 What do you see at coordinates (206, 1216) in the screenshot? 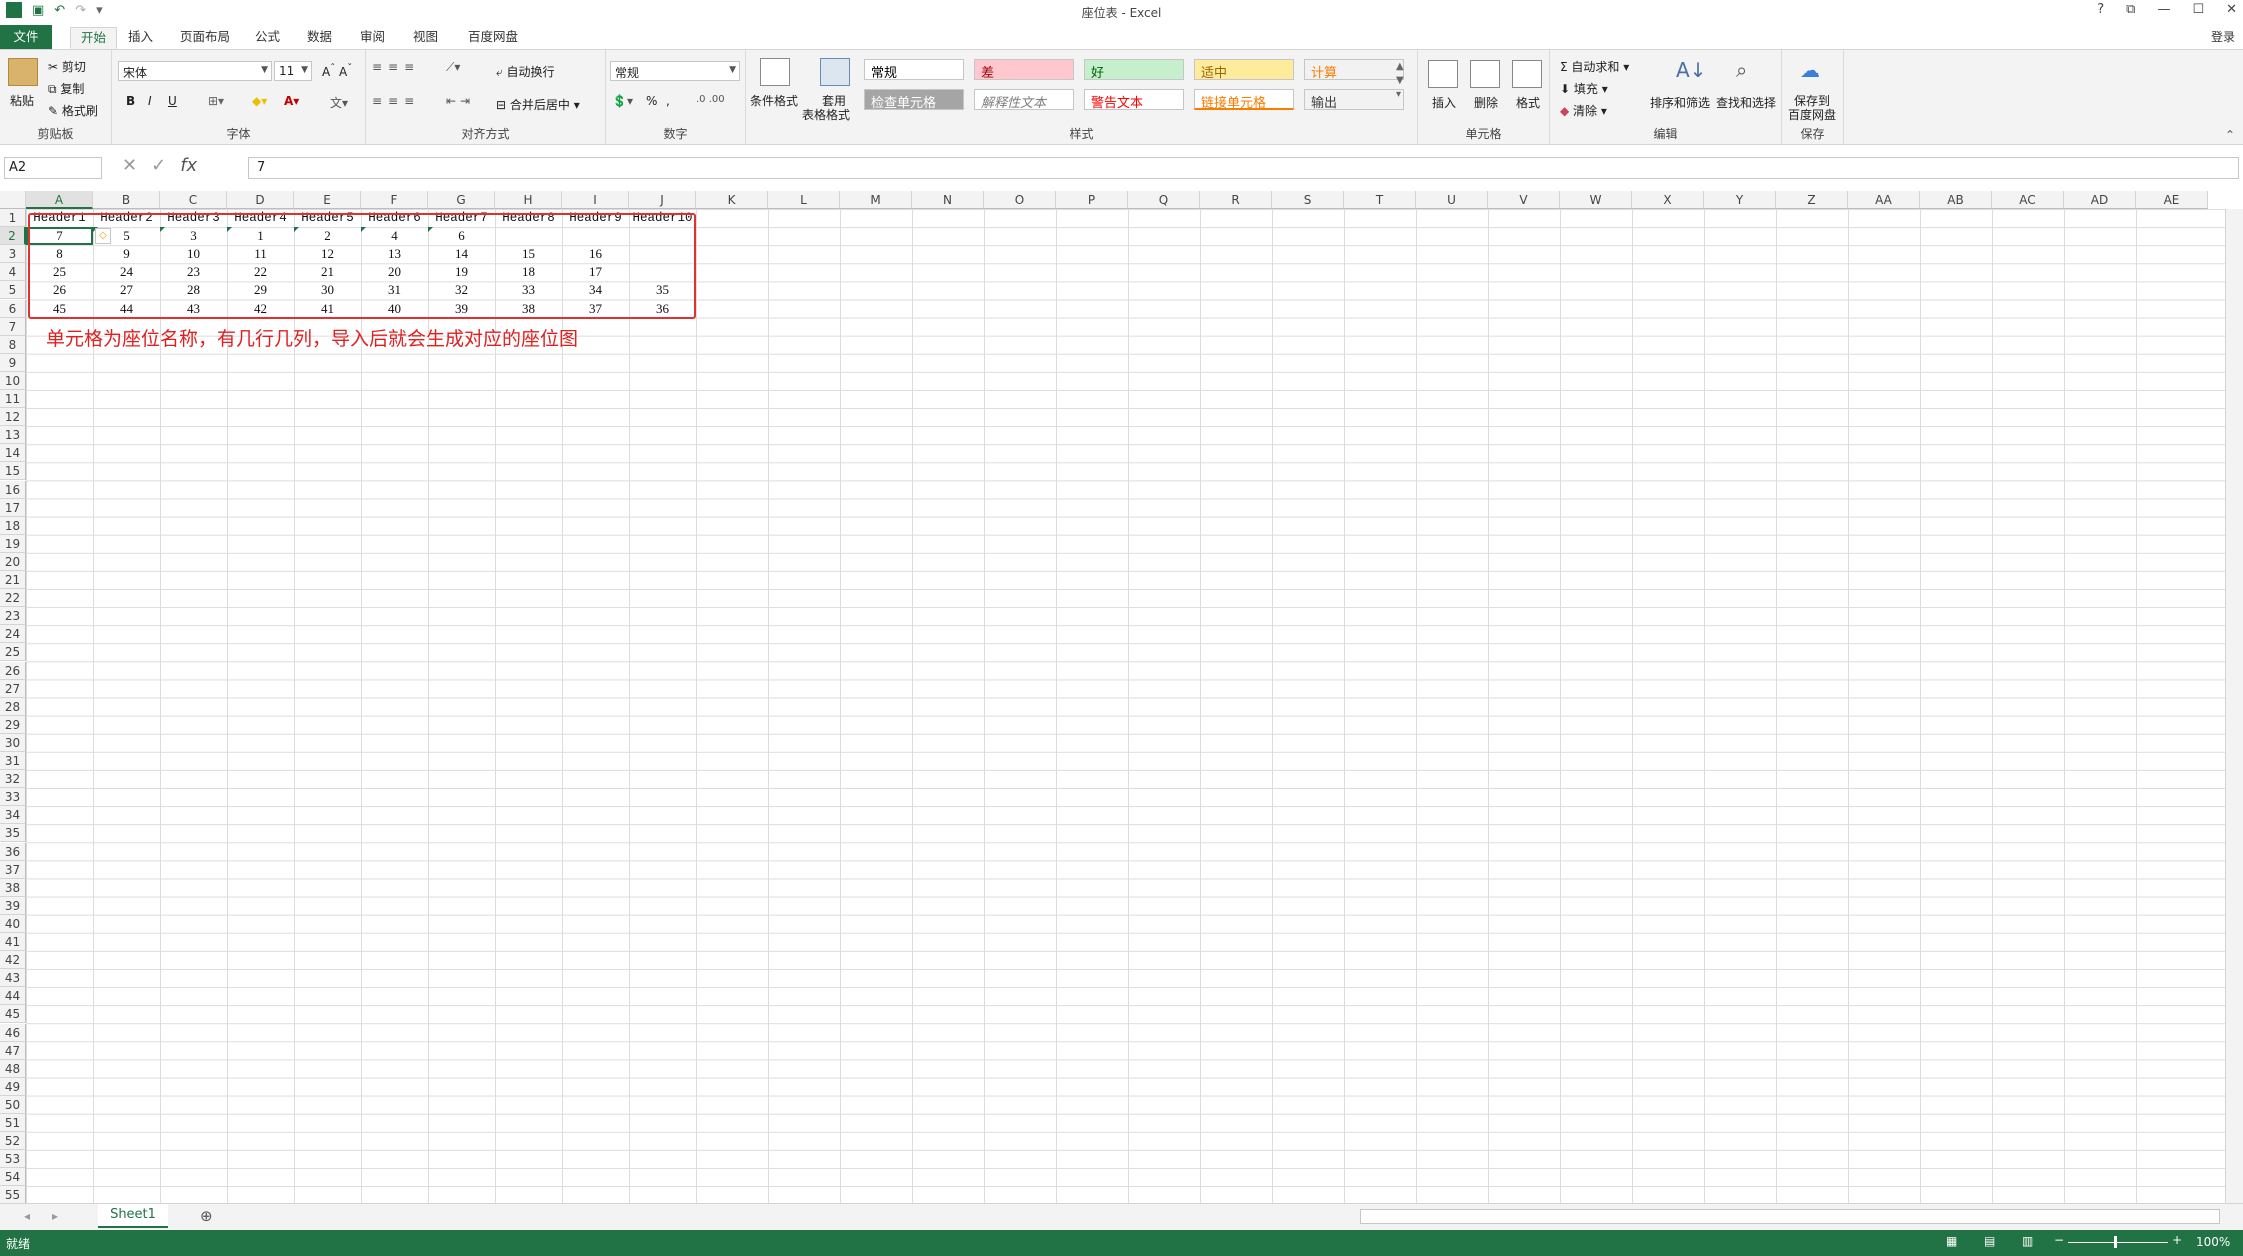
I see `add-sheet-icon: ⊕` at bounding box center [206, 1216].